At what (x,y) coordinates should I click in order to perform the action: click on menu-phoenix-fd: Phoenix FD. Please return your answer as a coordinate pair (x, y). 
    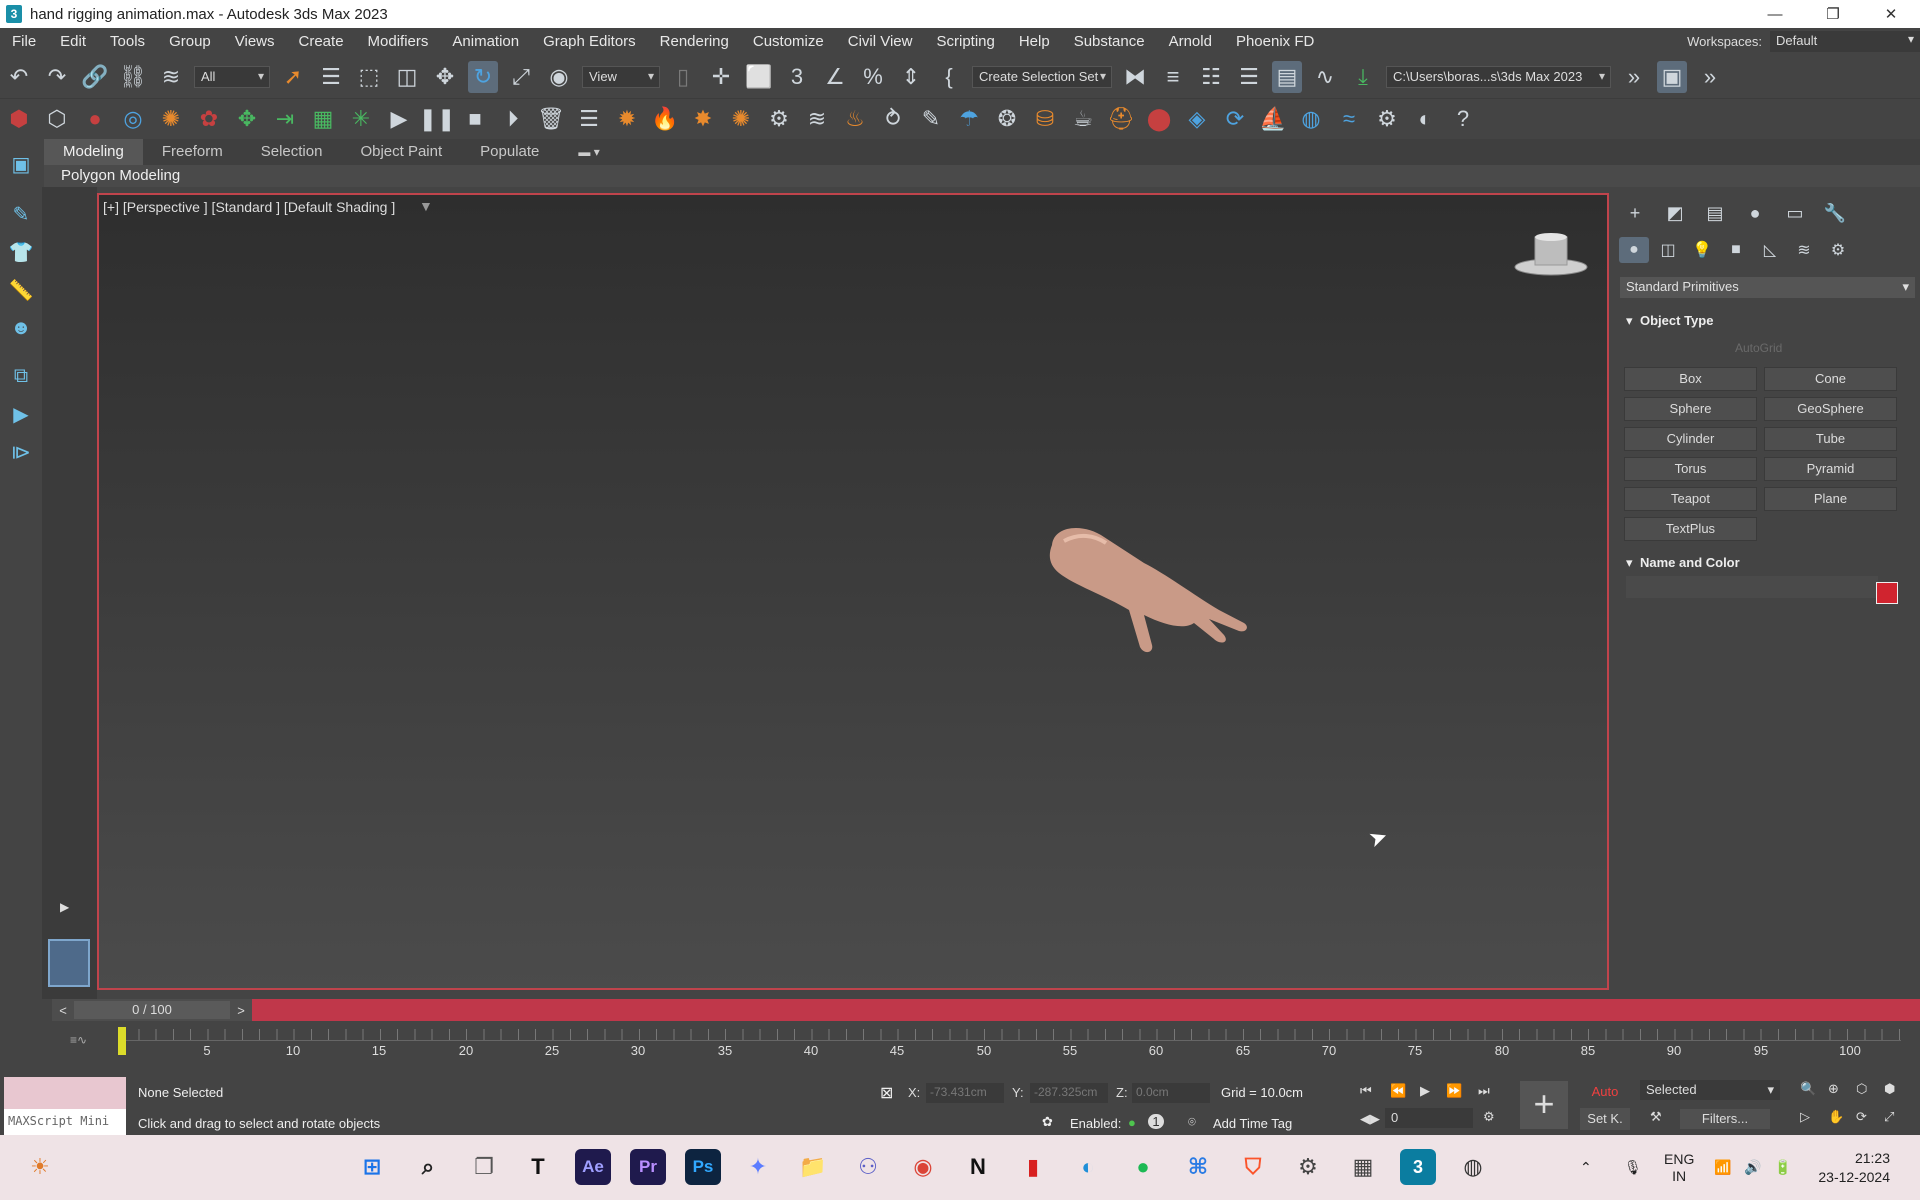
    Looking at the image, I should click on (1275, 41).